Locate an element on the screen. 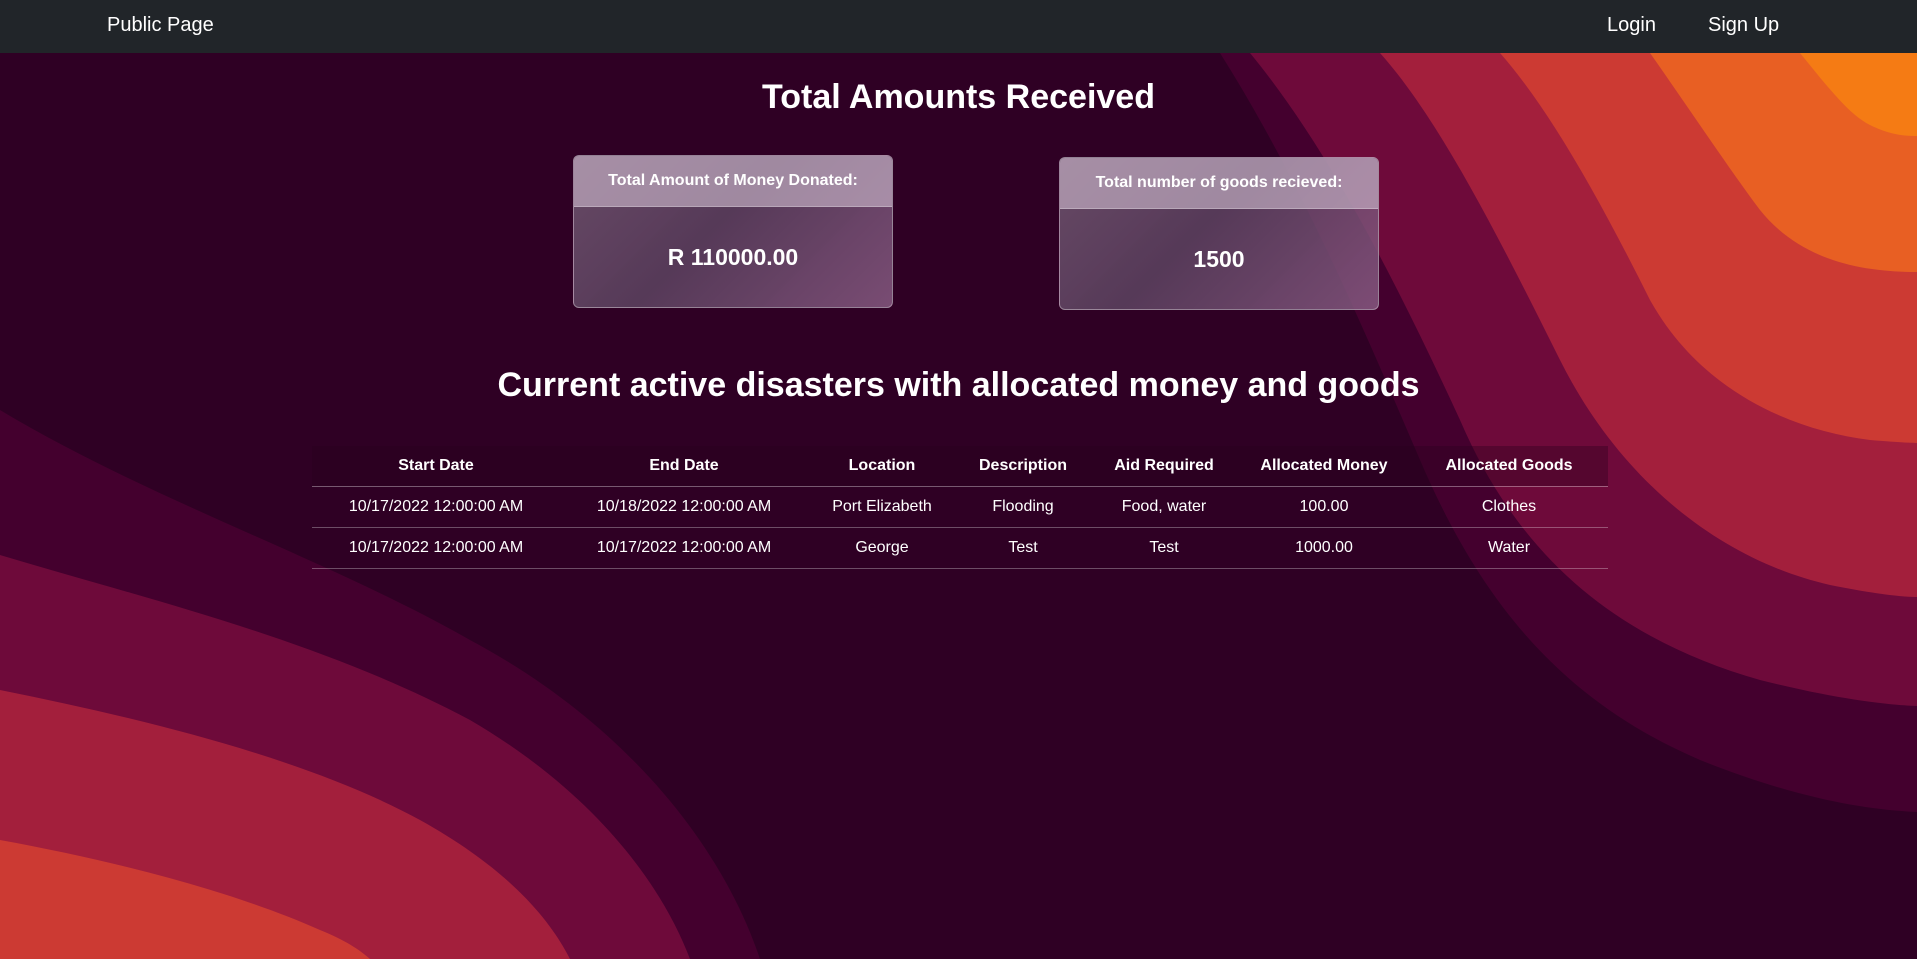  cell-allocated-goods: Water is located at coordinates (1509, 548).